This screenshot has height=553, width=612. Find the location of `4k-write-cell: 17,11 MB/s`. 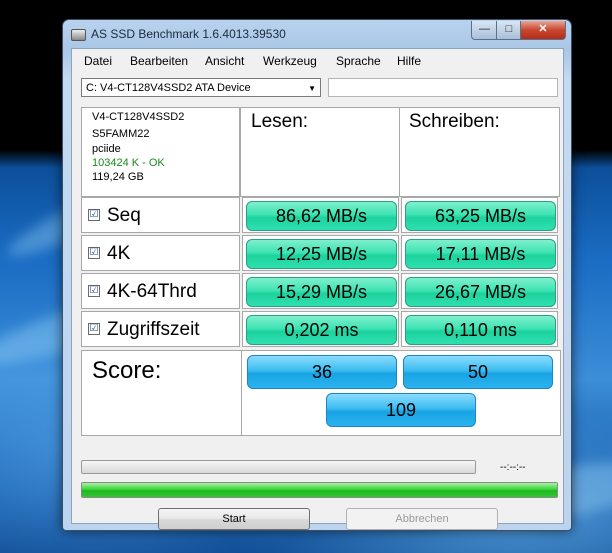

4k-write-cell: 17,11 MB/s is located at coordinates (479, 253).